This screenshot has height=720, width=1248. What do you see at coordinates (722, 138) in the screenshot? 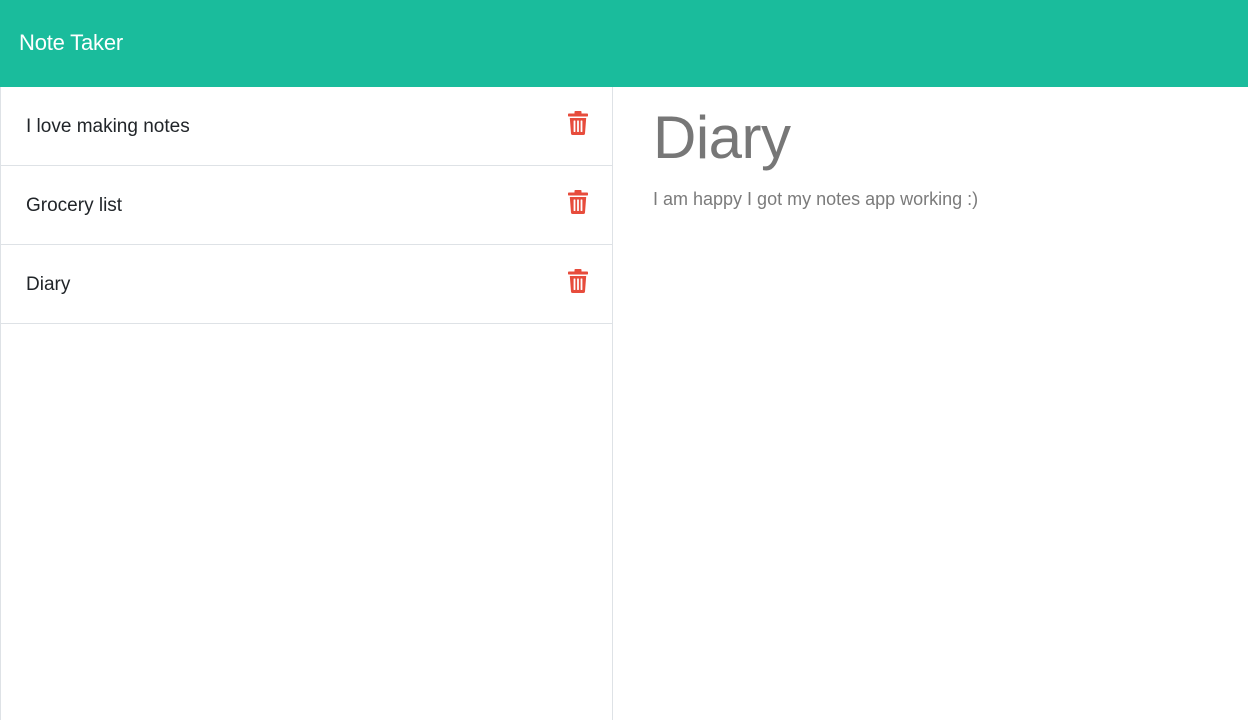
I see `note-title-field: Diary` at bounding box center [722, 138].